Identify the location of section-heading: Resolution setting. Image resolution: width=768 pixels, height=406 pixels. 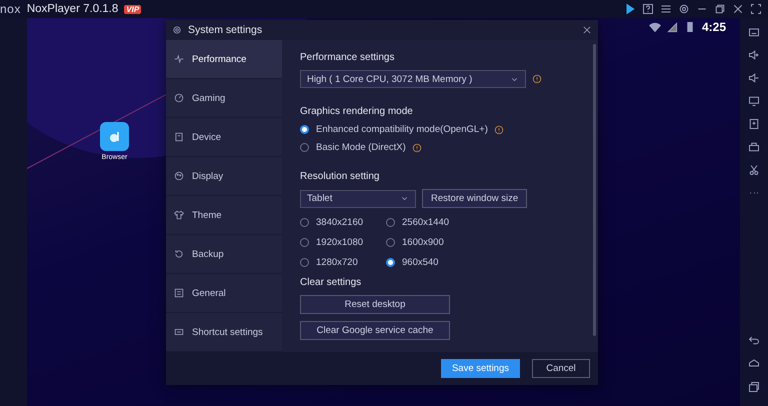
(340, 176).